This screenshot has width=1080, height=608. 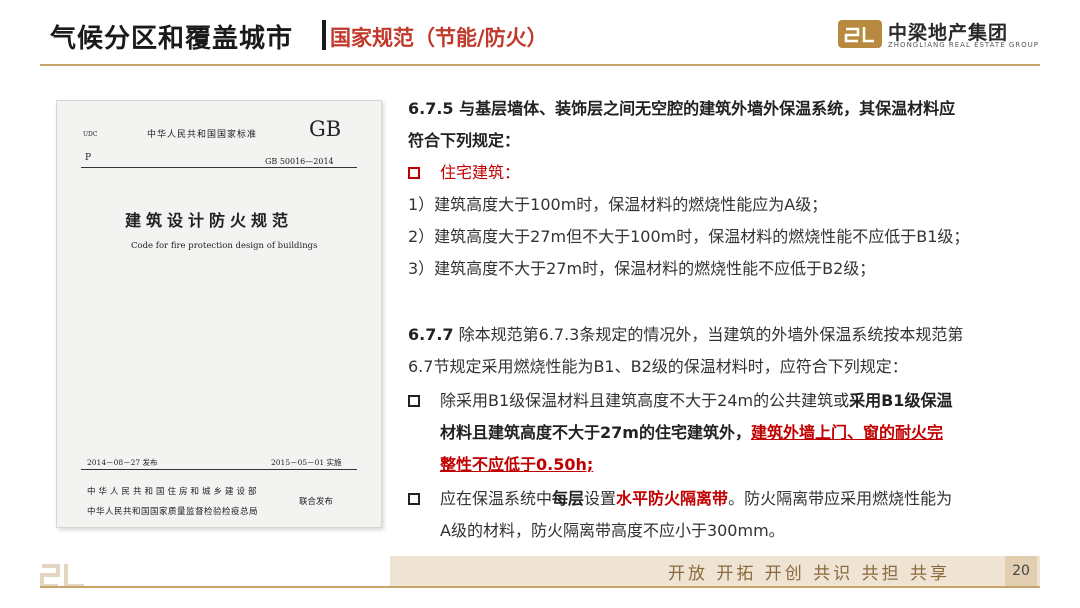 What do you see at coordinates (480, 172) in the screenshot?
I see `residential-label: 住宅建筑：` at bounding box center [480, 172].